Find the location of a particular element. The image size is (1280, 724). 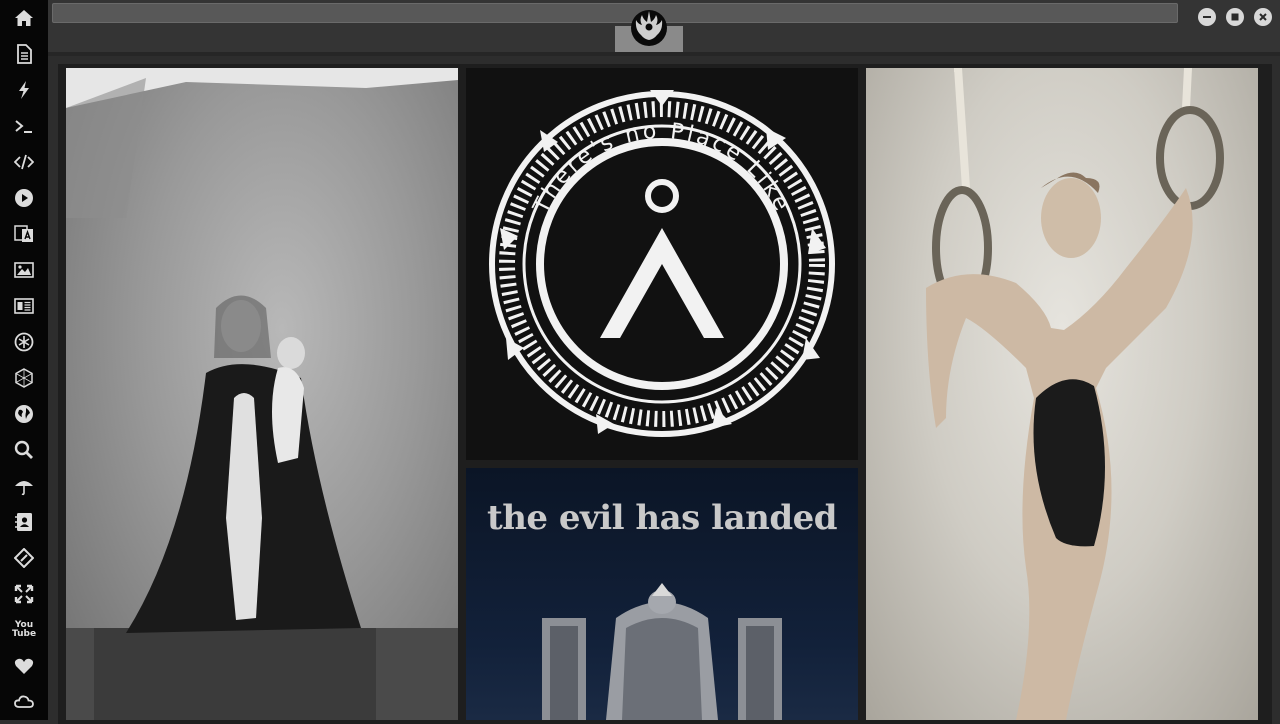

hexagon-icon is located at coordinates (24, 378).